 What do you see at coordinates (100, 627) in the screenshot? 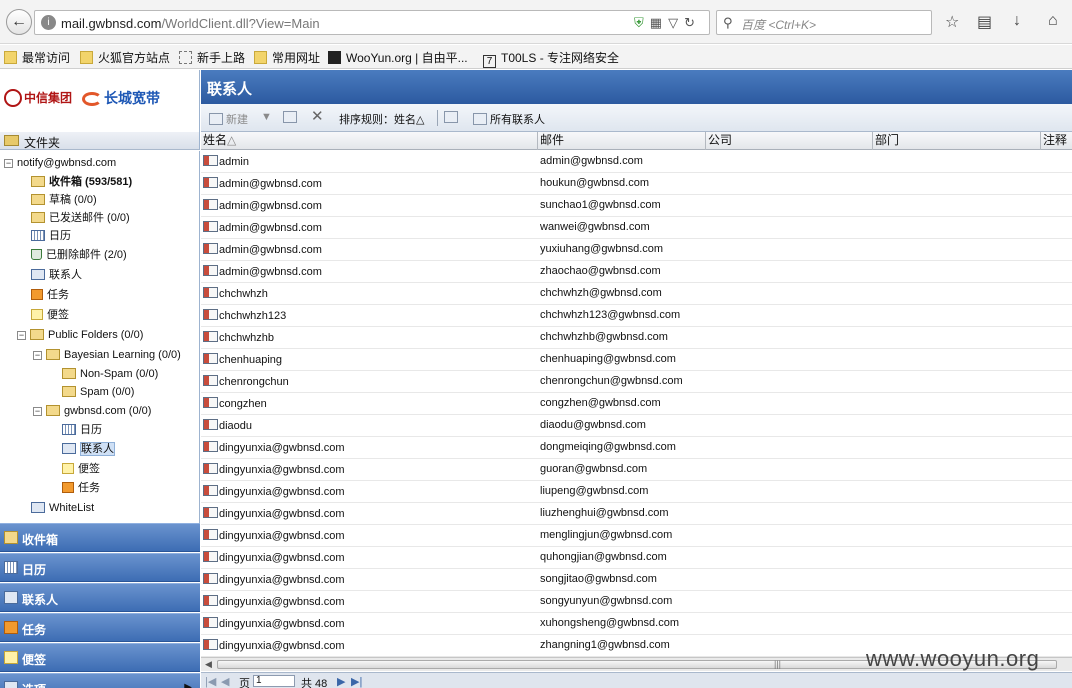
I see `nav-tasks: 任务` at bounding box center [100, 627].